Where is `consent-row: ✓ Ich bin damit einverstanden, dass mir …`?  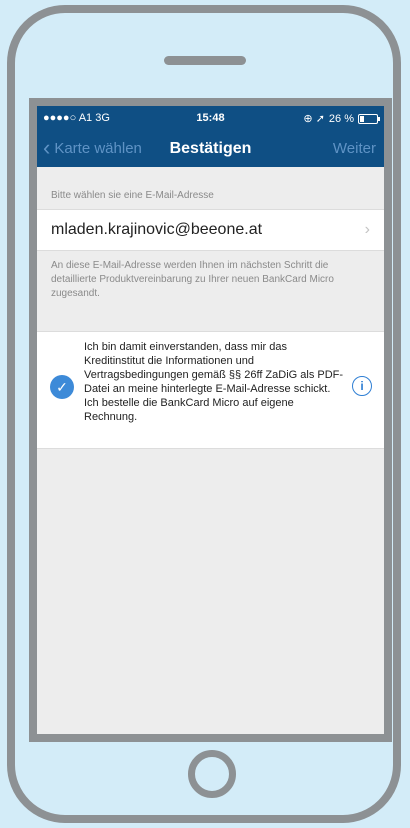
consent-row: ✓ Ich bin damit einverstanden, dass mir … is located at coordinates (210, 390).